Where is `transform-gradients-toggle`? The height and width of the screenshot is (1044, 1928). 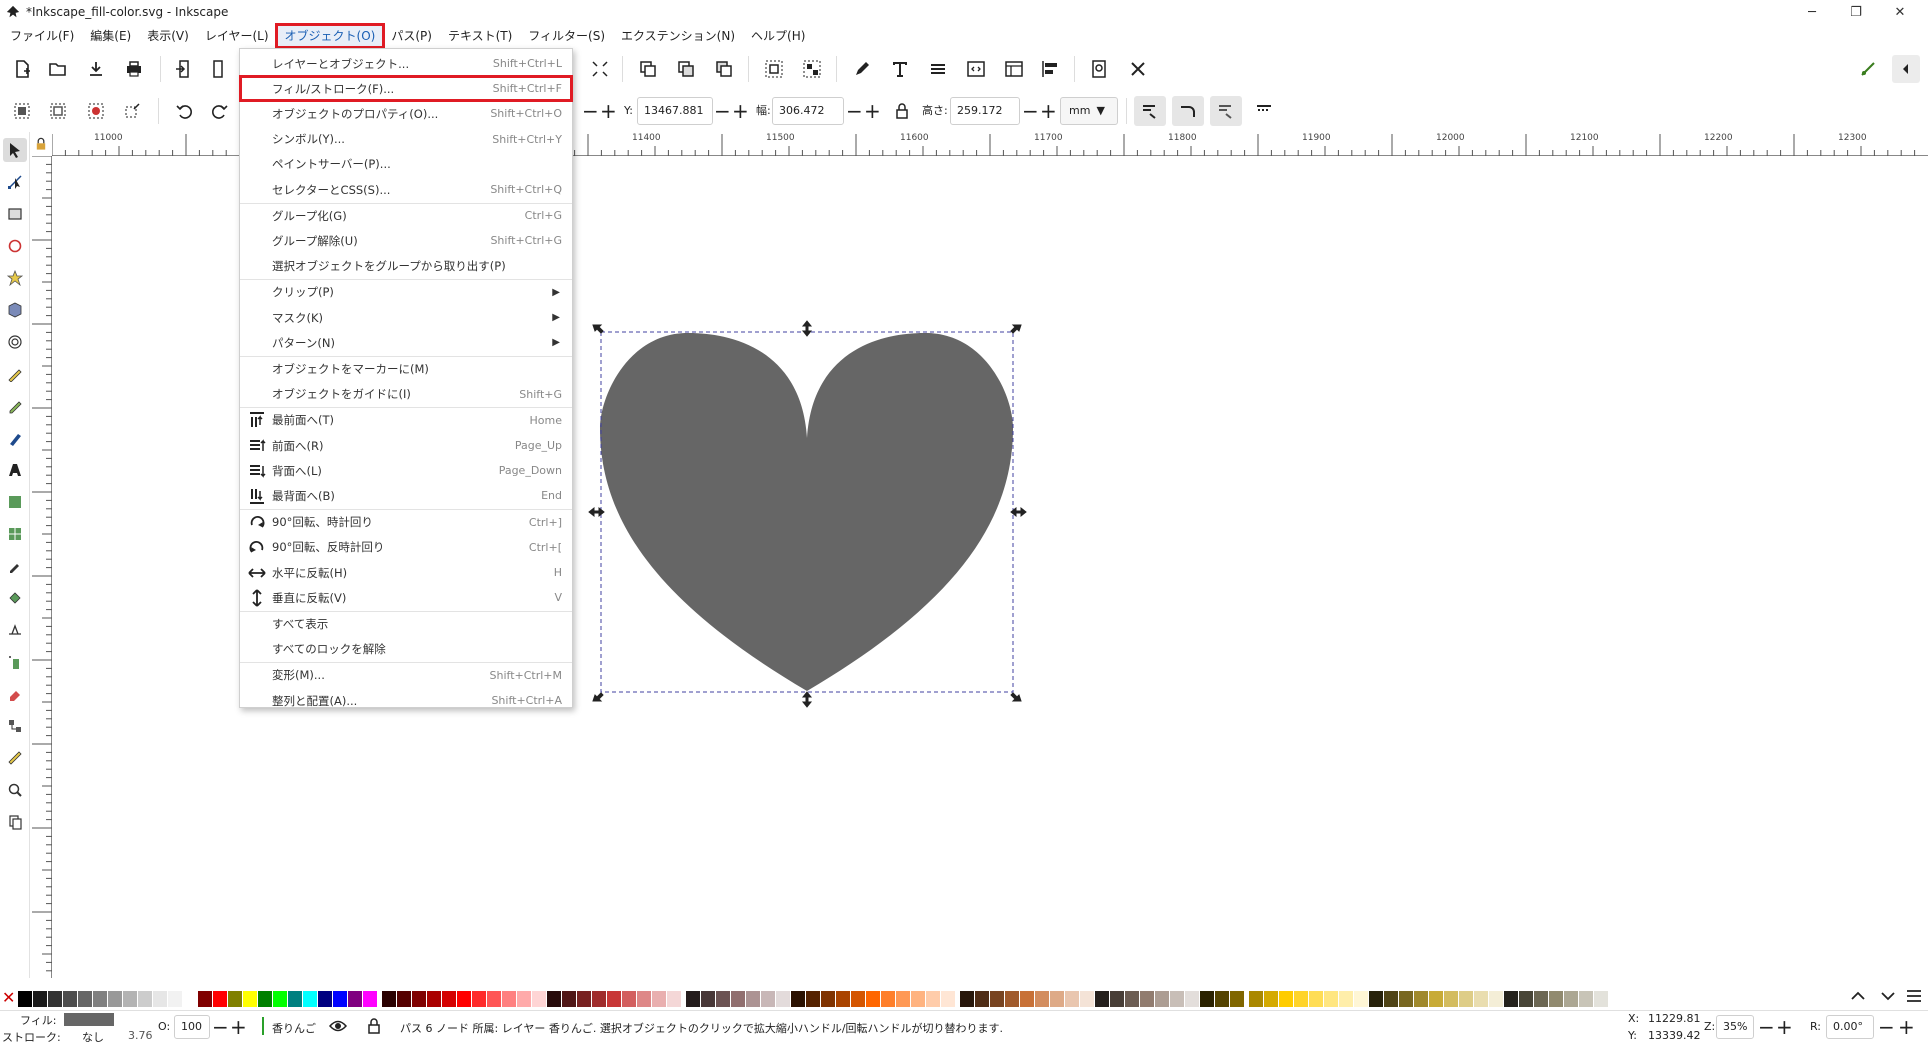
transform-gradients-toggle is located at coordinates (1226, 111).